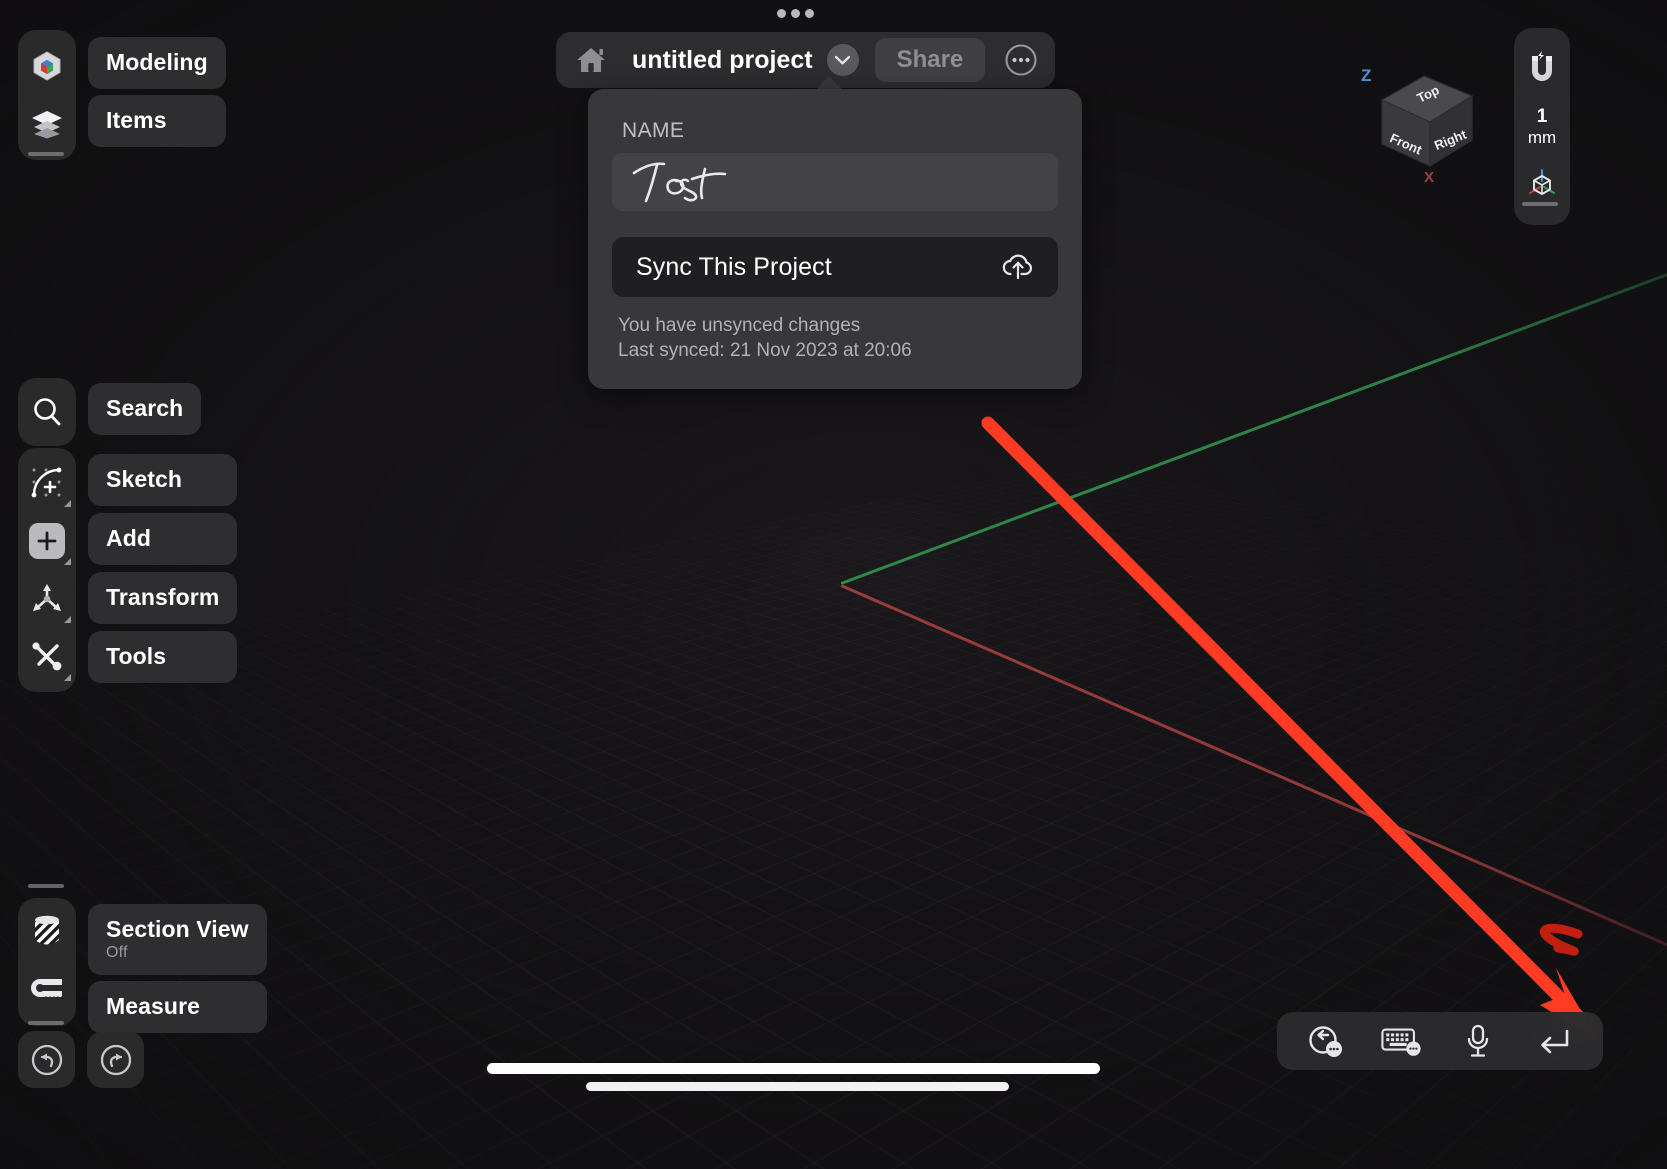 The image size is (1667, 1169). What do you see at coordinates (163, 539) in the screenshot?
I see `tool-add-button: Add` at bounding box center [163, 539].